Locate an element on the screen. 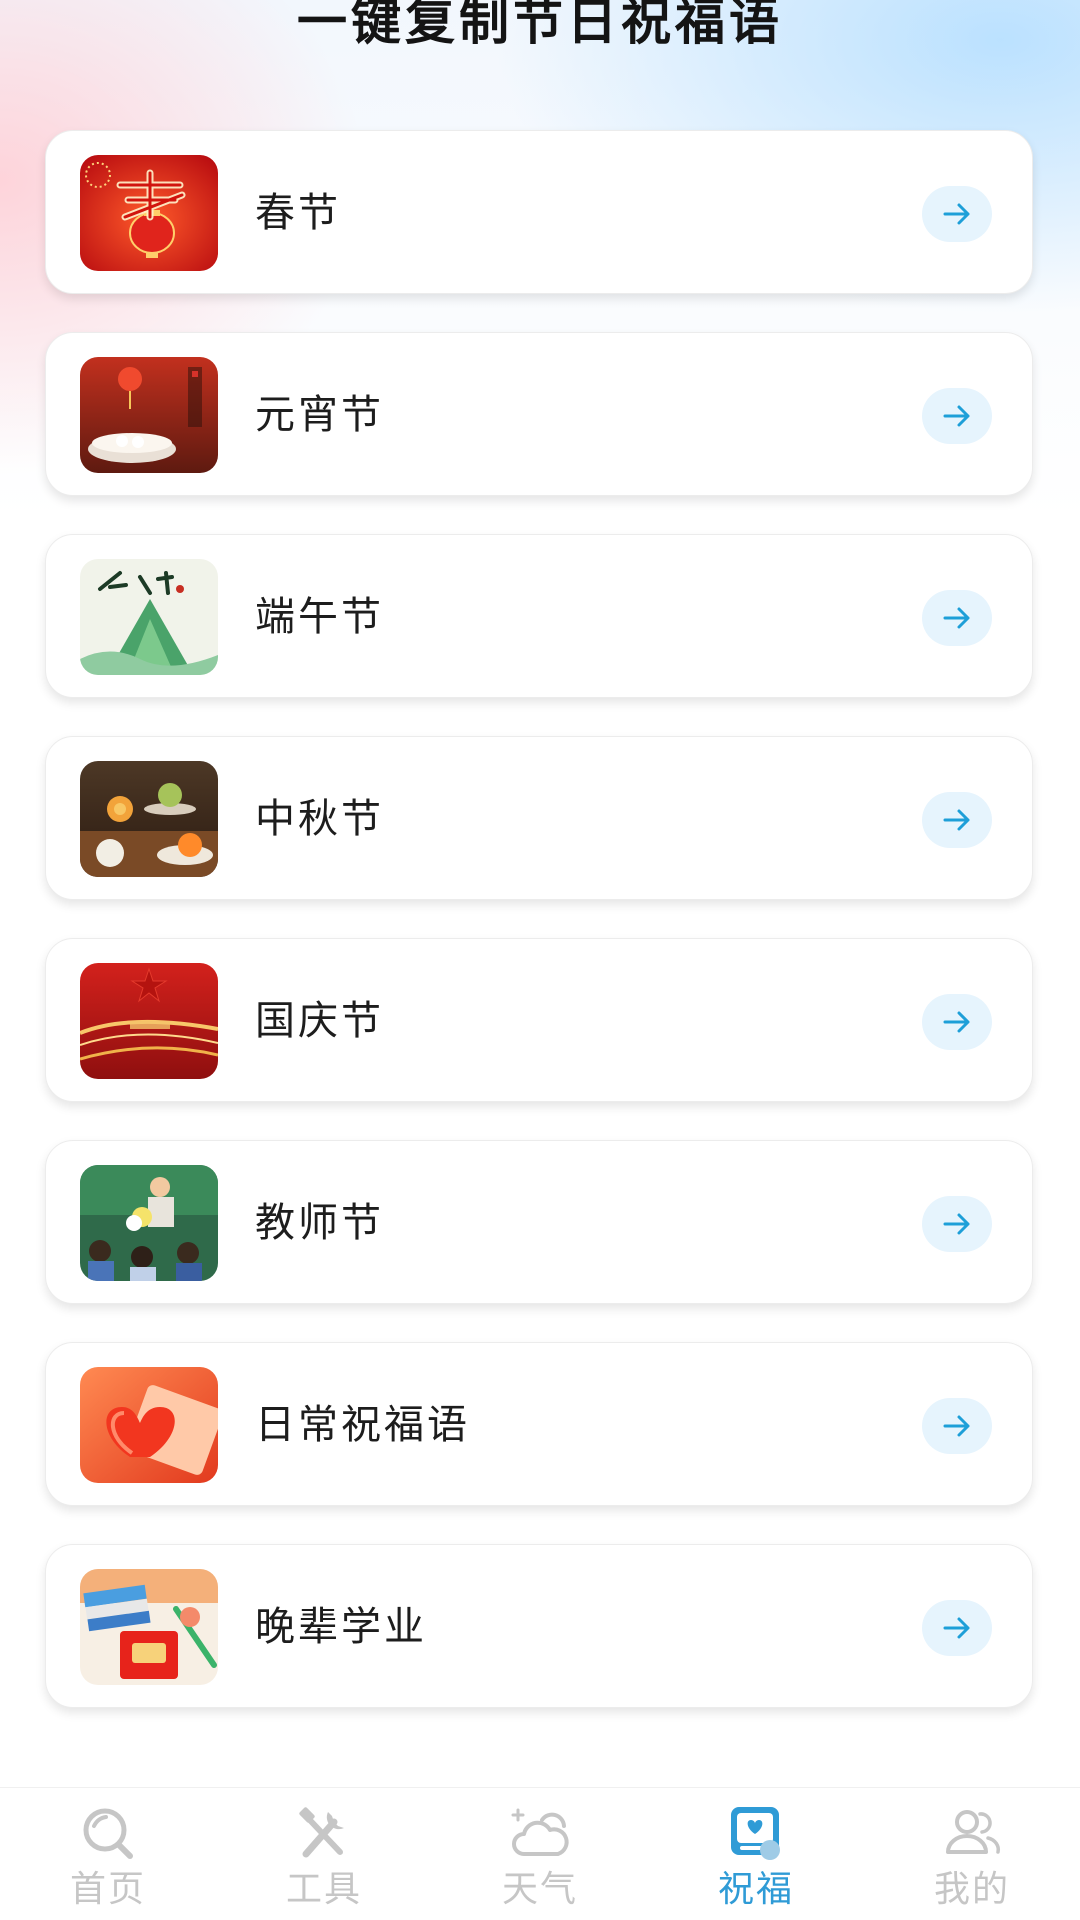  festival-card-national-day: 国庆节 is located at coordinates (539, 1020).